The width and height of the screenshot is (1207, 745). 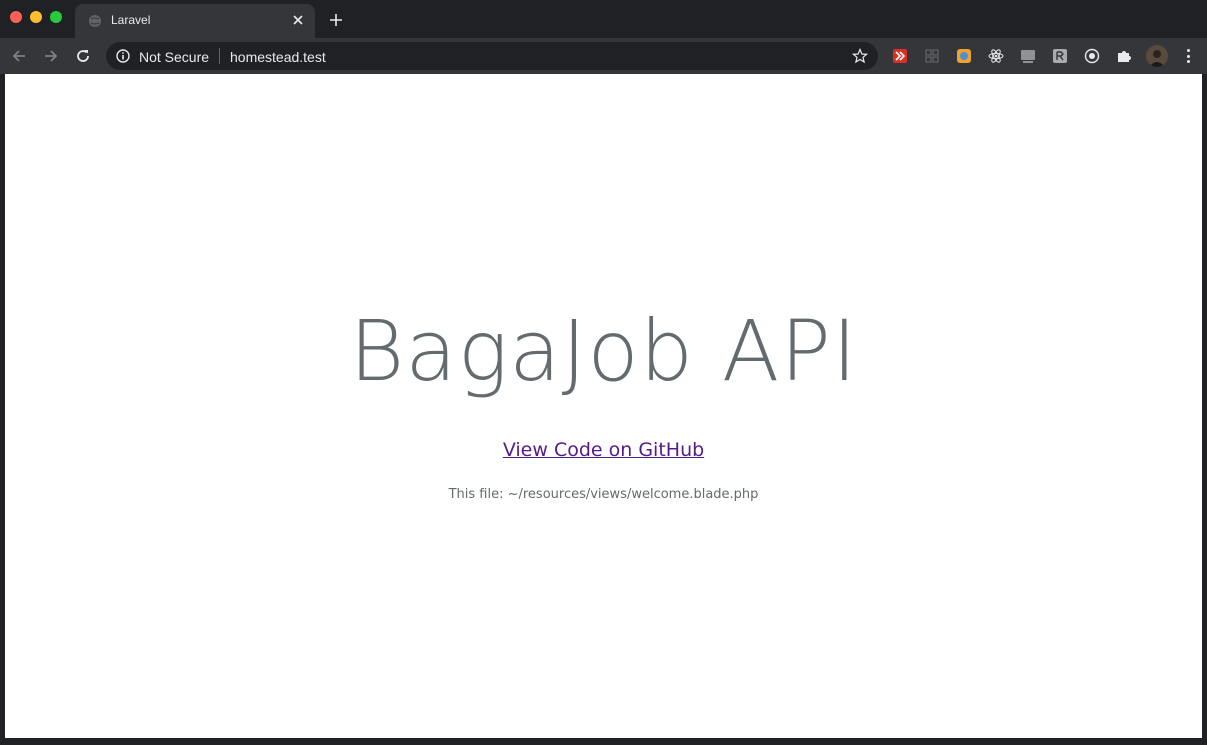 I want to click on react-devtools-icon, so click(x=996, y=56).